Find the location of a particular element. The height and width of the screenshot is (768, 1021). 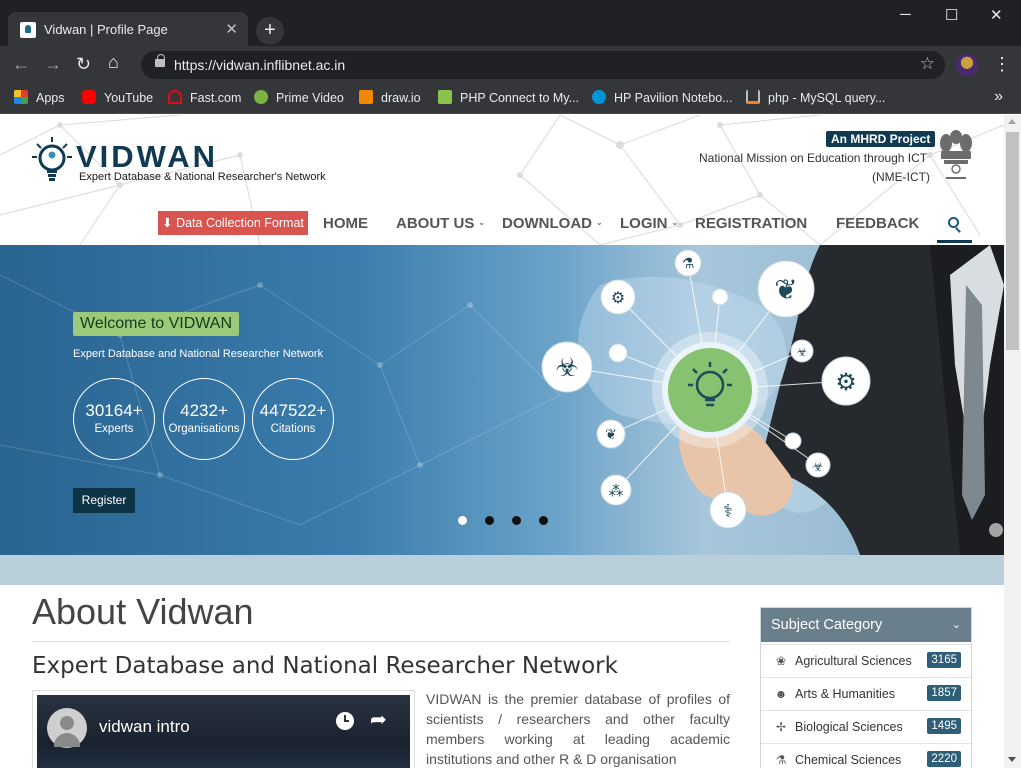

tab-title: Vidwan | Profile Page is located at coordinates (106, 29).